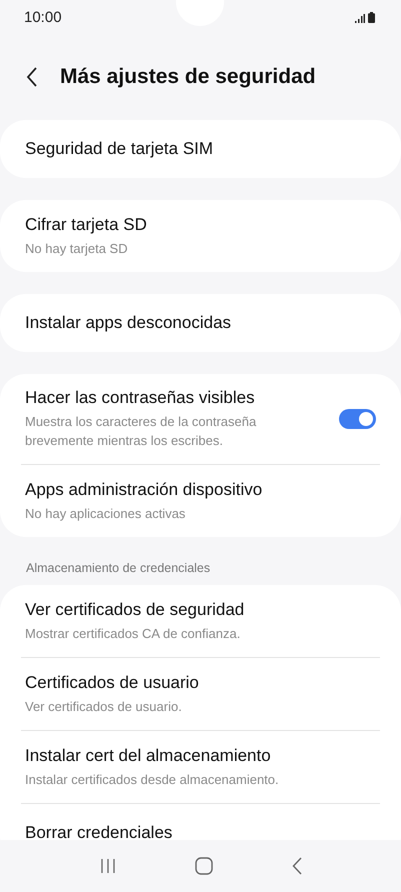 The height and width of the screenshot is (892, 401). Describe the element at coordinates (148, 756) in the screenshot. I see `item-title: Instalar cert del almacenamiento` at that location.